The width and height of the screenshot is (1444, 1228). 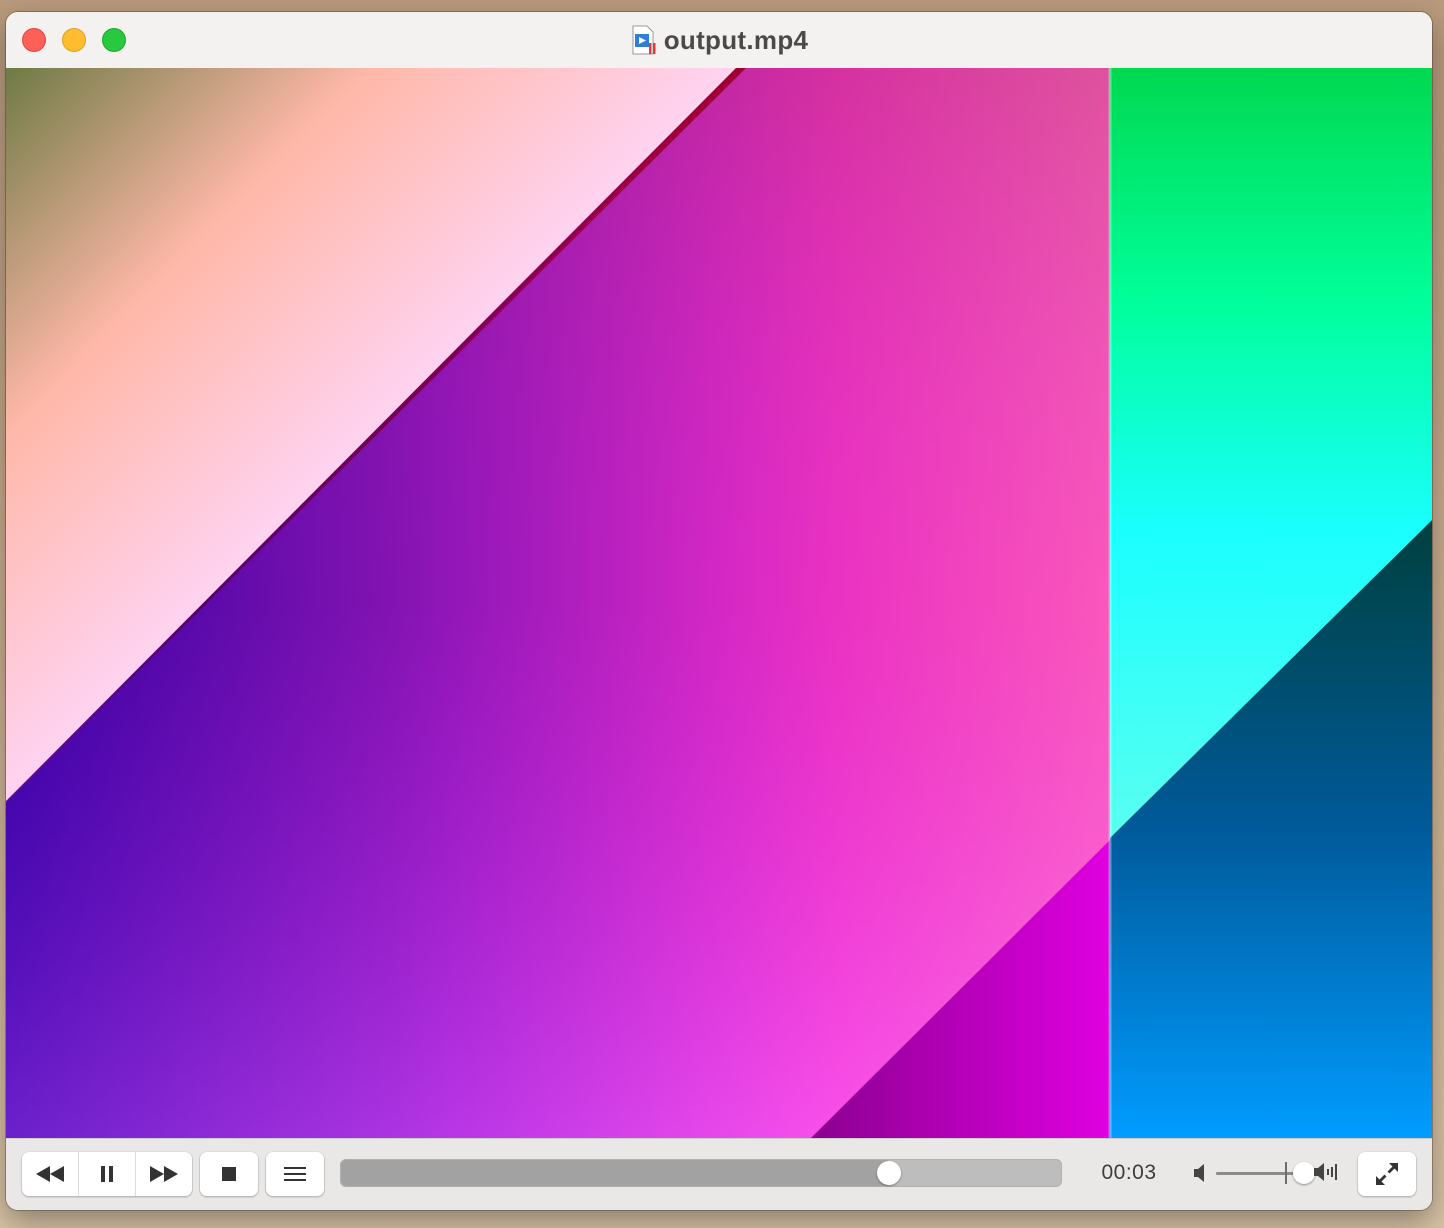 I want to click on window-title: output.mp4, so click(x=736, y=39).